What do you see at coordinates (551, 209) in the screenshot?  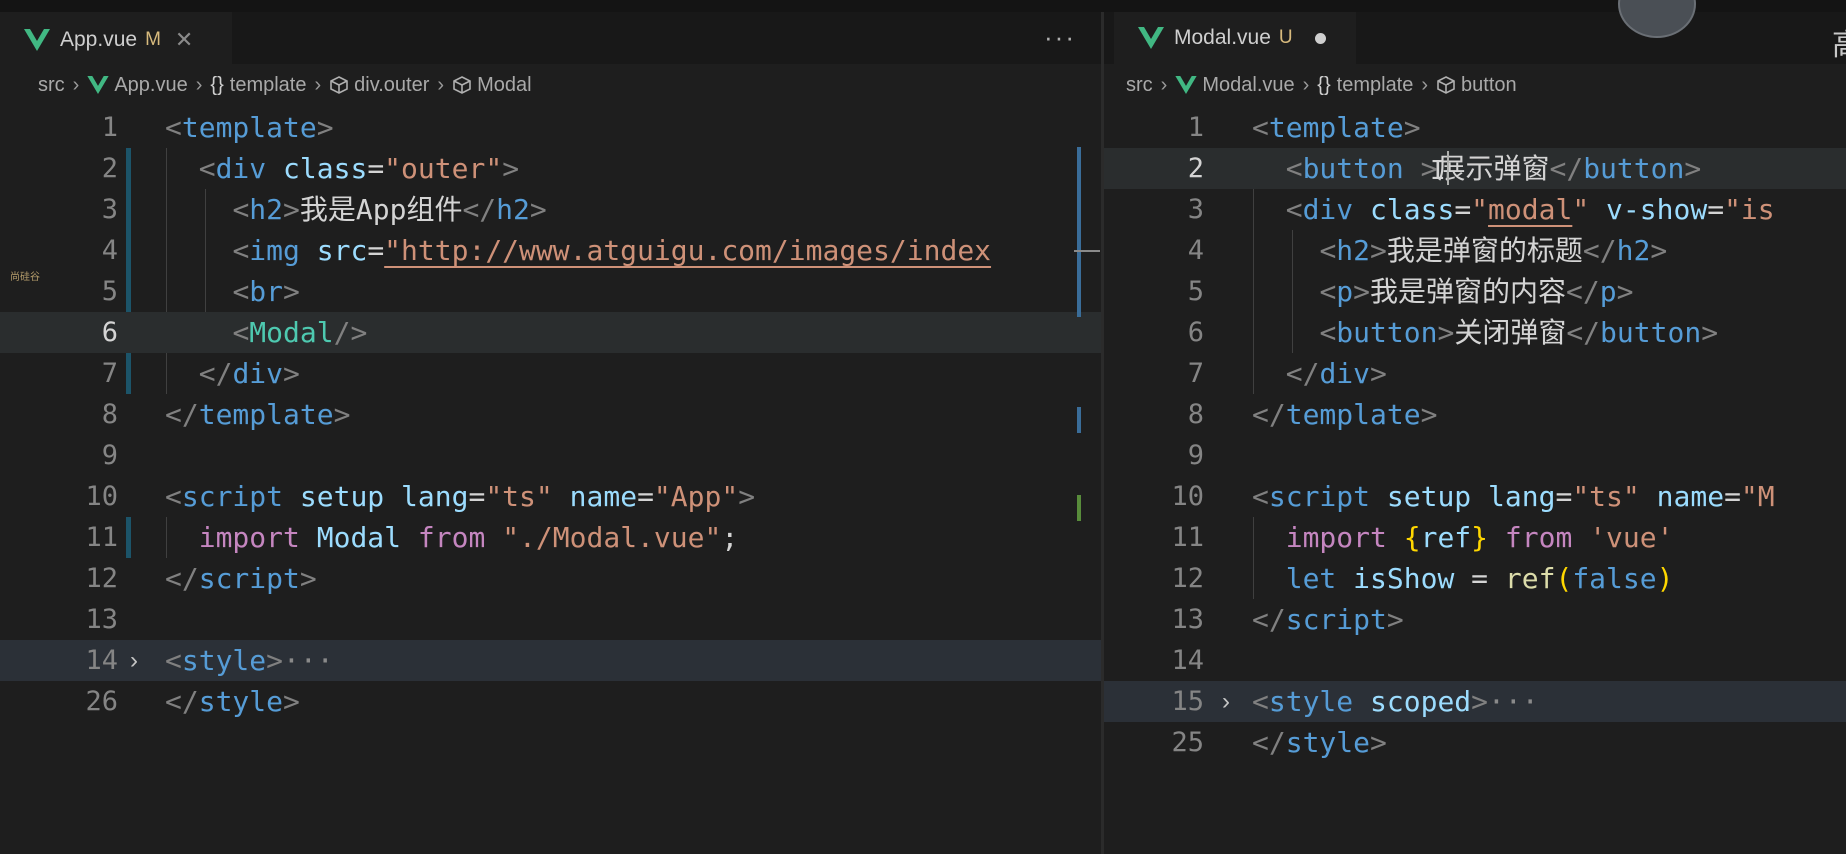 I see `code-line: 3 <h2>我是App组件</h2>` at bounding box center [551, 209].